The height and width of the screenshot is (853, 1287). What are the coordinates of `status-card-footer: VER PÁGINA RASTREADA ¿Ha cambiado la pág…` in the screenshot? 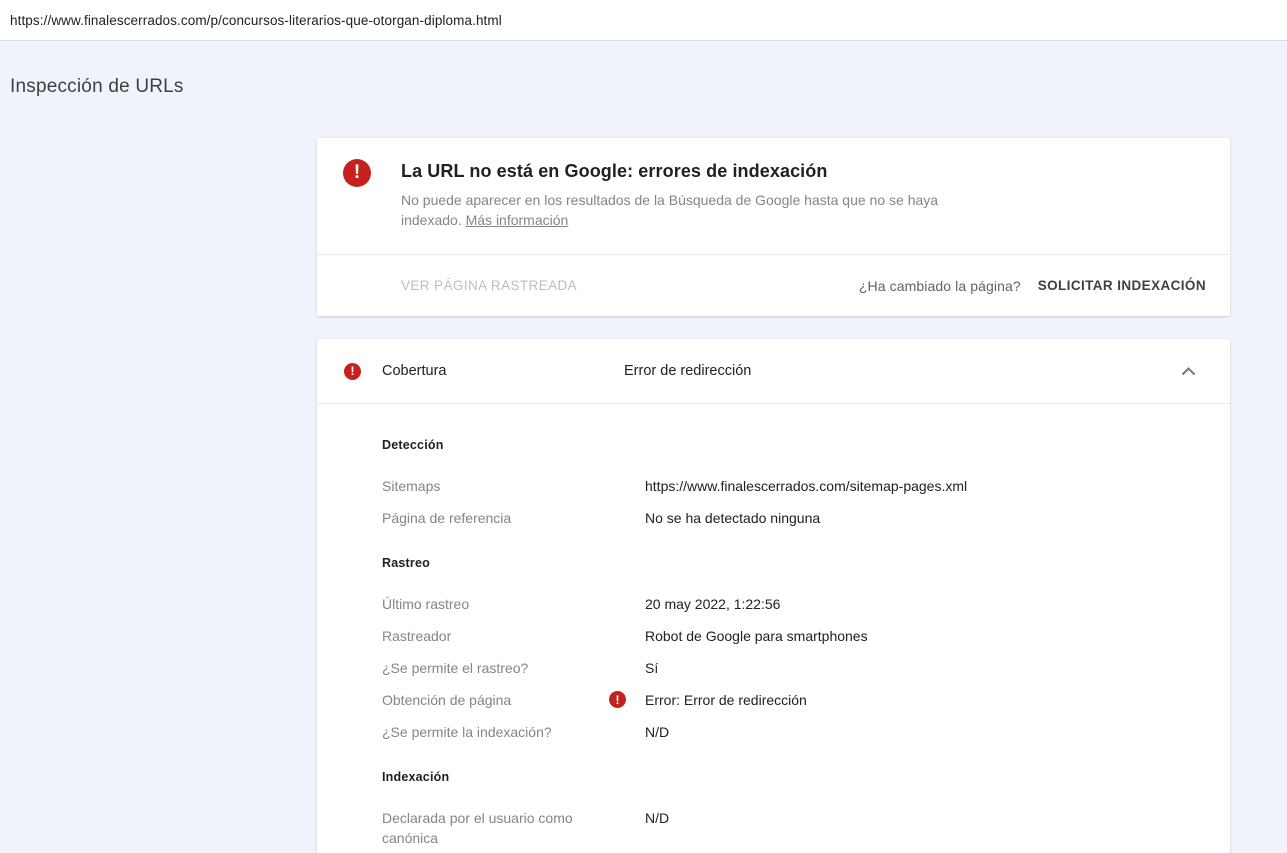 It's located at (773, 285).